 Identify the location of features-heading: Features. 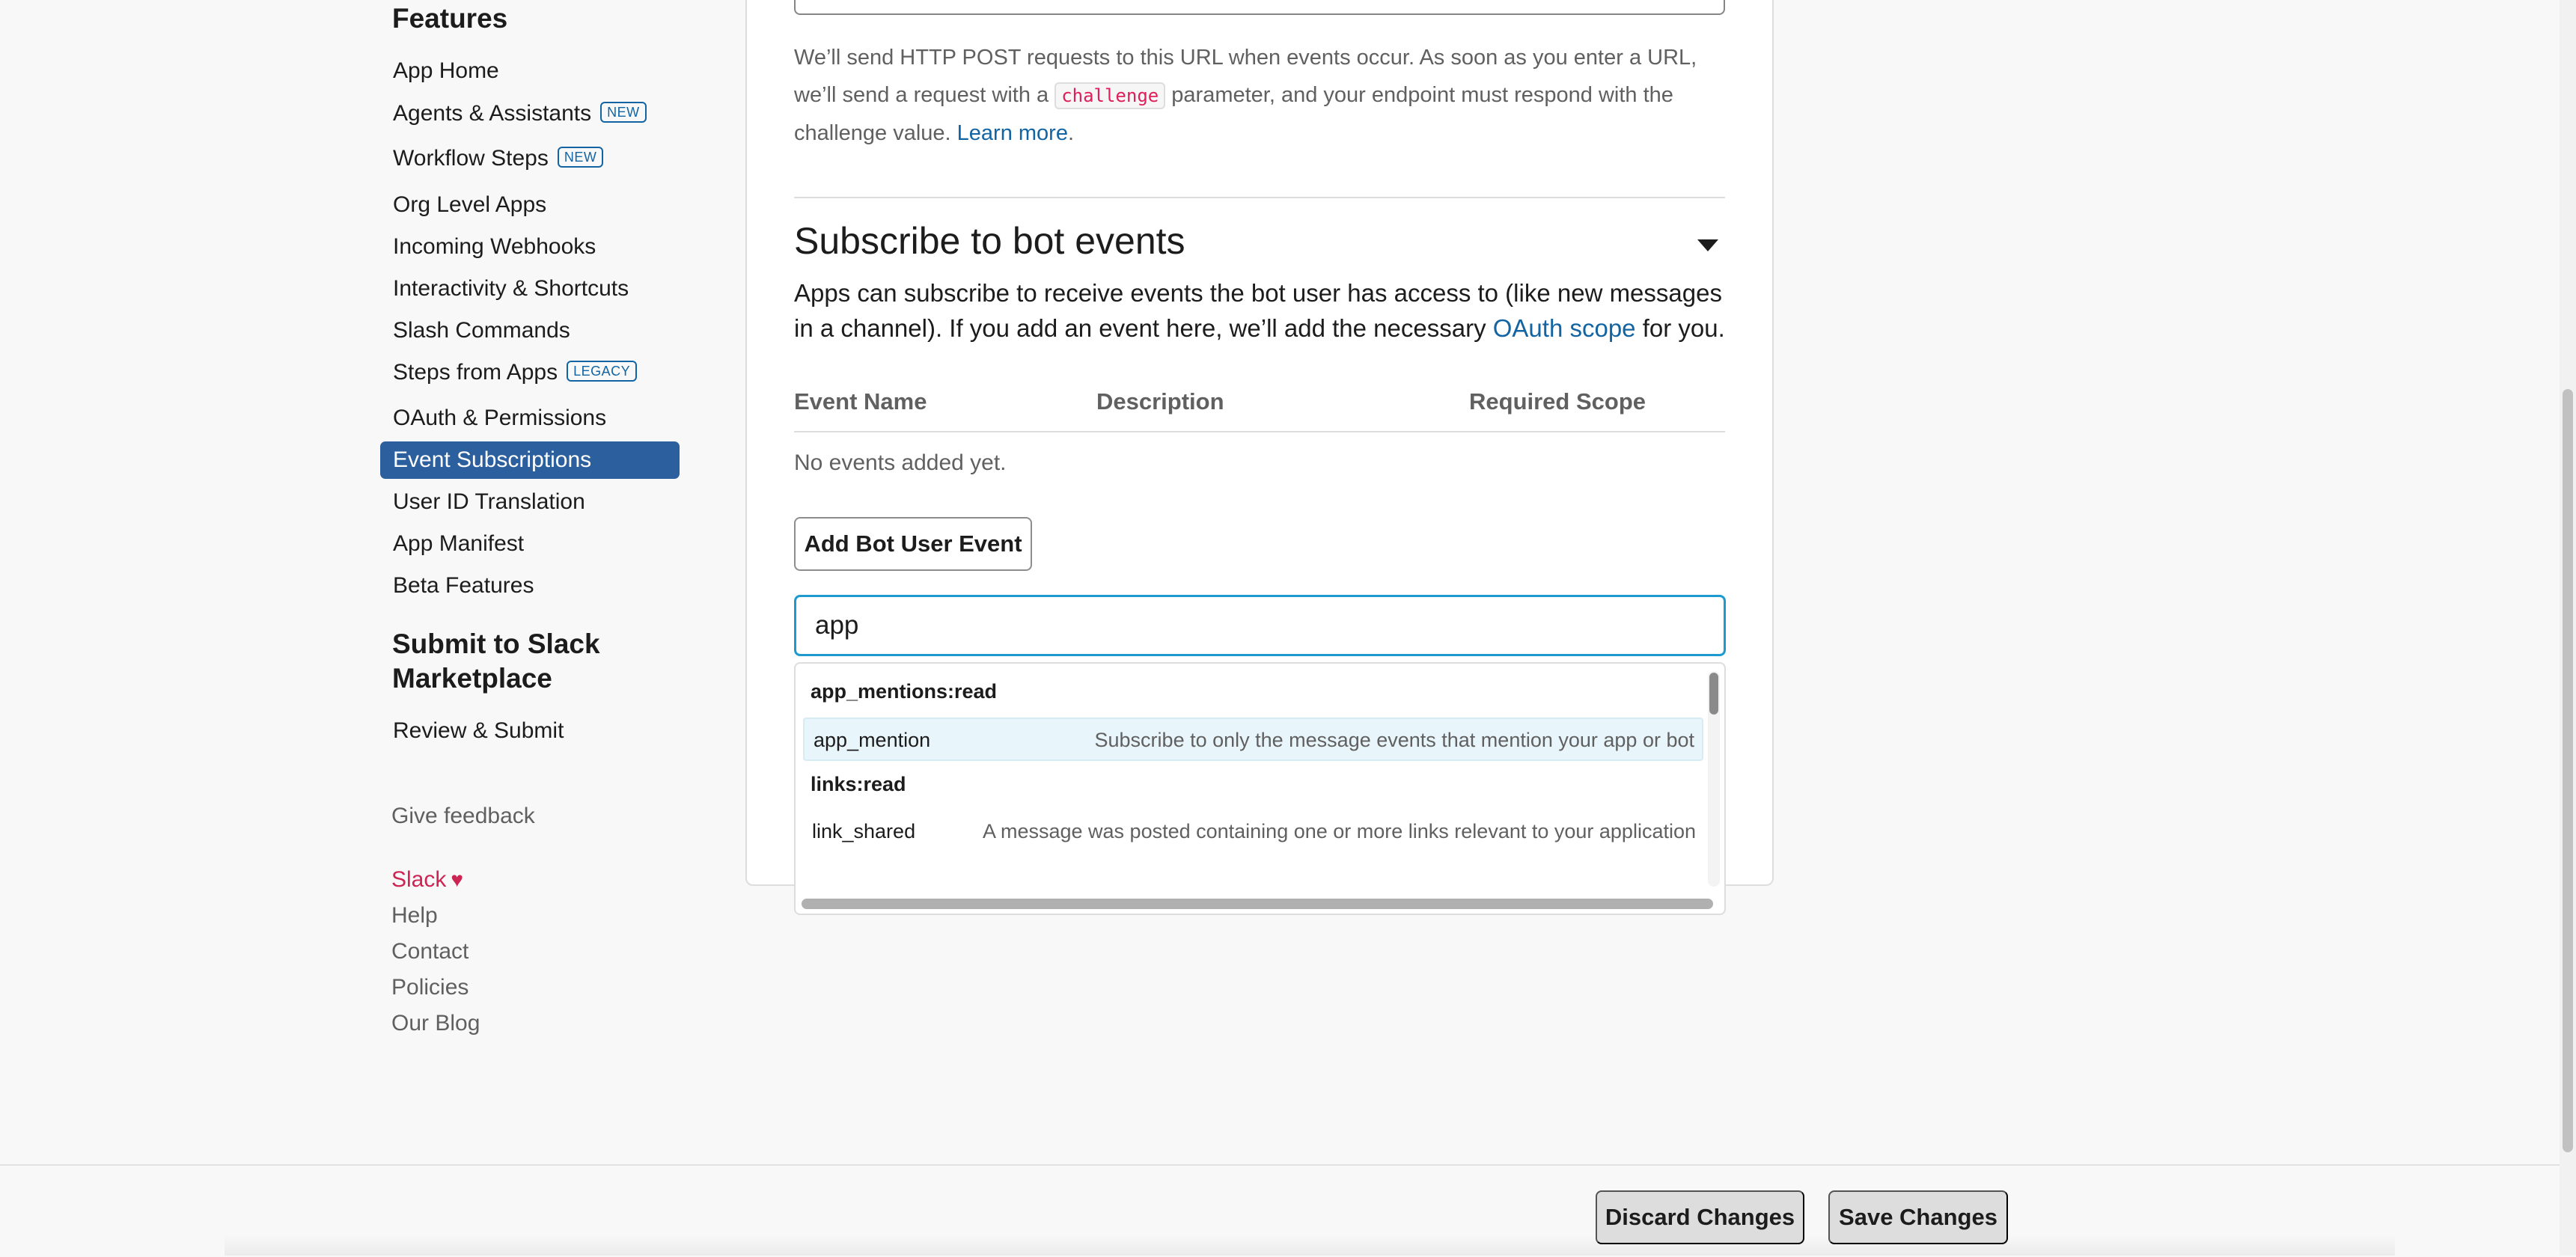
(450, 18).